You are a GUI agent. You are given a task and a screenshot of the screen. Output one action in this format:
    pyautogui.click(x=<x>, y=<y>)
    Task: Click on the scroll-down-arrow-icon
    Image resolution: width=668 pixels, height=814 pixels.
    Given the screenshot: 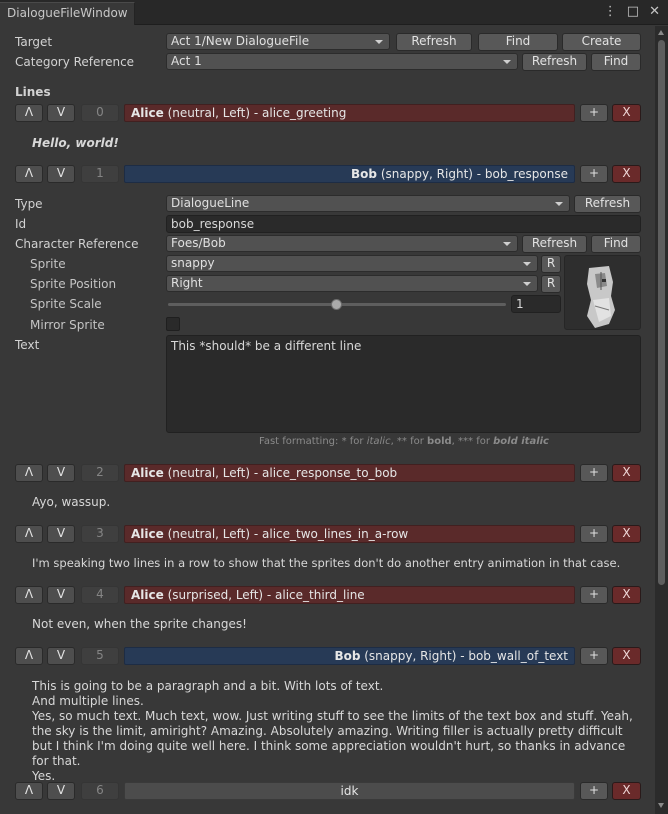 What is the action you would take?
    pyautogui.click(x=661, y=805)
    